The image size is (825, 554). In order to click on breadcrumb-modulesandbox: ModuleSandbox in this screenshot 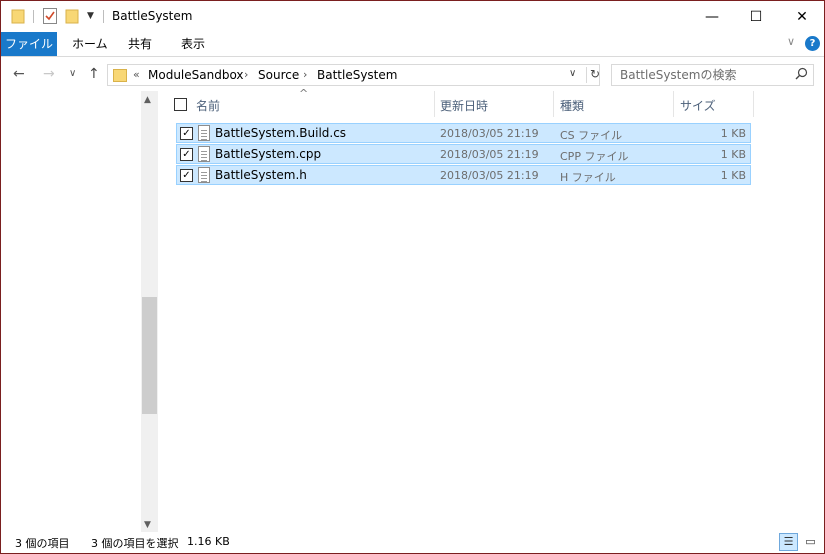, I will do `click(196, 75)`.